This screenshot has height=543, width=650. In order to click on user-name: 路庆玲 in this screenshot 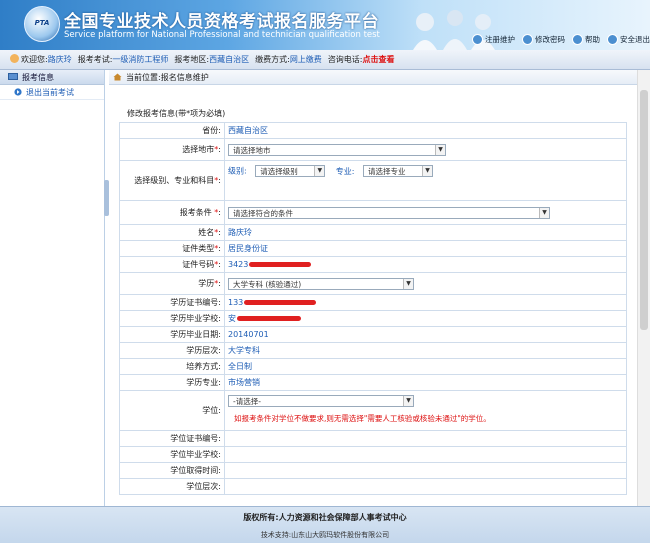, I will do `click(59, 59)`.